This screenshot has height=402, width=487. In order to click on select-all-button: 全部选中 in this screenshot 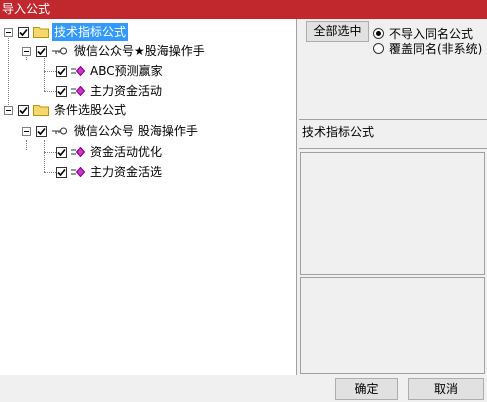, I will do `click(337, 31)`.